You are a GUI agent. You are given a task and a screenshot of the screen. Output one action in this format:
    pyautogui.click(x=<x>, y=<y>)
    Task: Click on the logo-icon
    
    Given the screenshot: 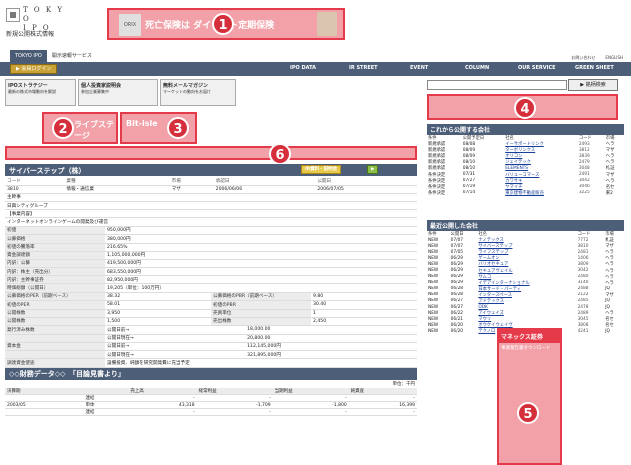 What is the action you would take?
    pyautogui.click(x=13, y=15)
    